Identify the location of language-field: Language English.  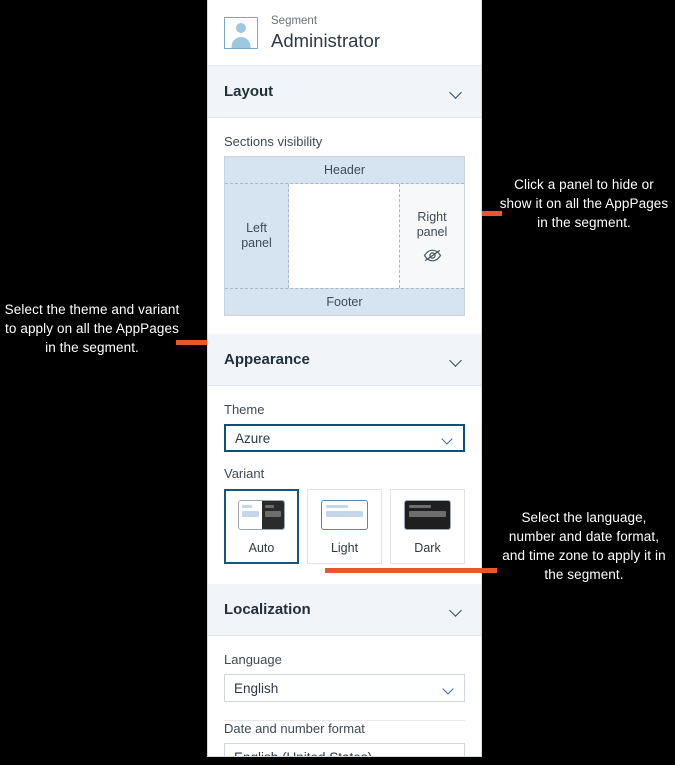
(344, 677).